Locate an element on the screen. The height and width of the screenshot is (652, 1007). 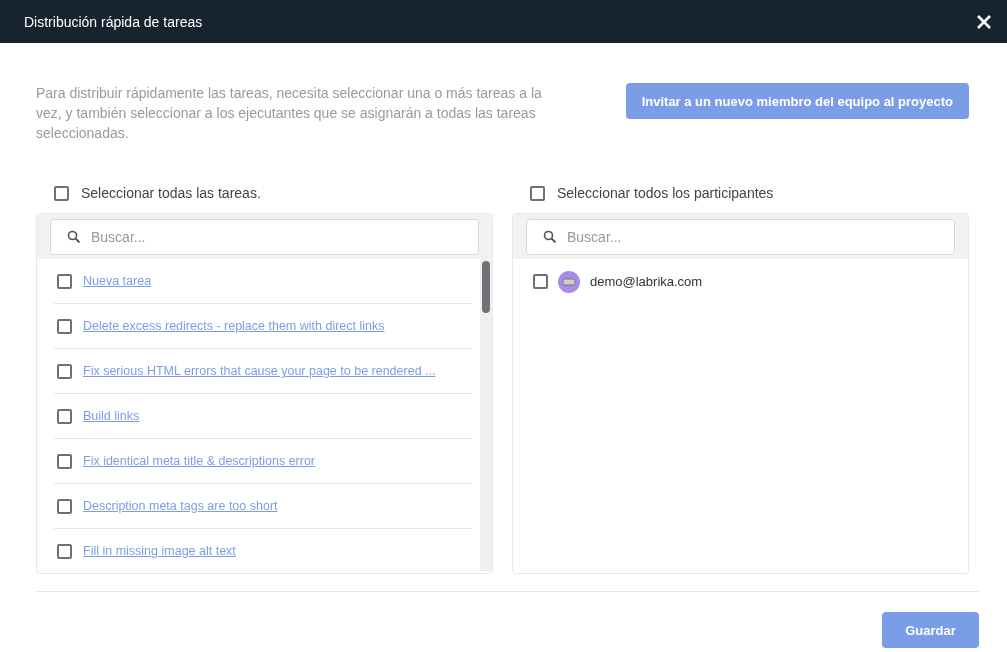
task-link: Delete excess redirects - replace them with direct links is located at coordinates (234, 326).